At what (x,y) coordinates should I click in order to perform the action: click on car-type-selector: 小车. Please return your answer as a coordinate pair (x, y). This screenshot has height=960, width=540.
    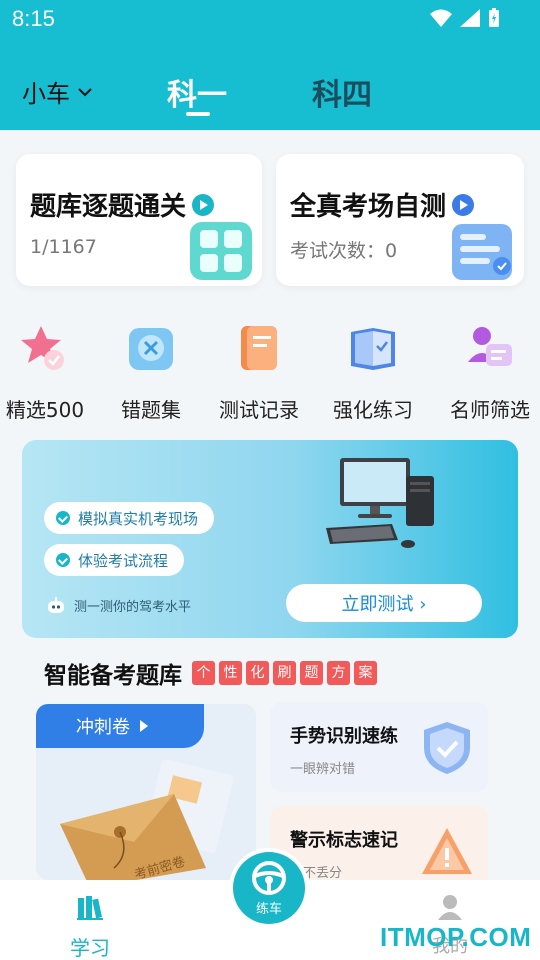
    Looking at the image, I should click on (58, 91).